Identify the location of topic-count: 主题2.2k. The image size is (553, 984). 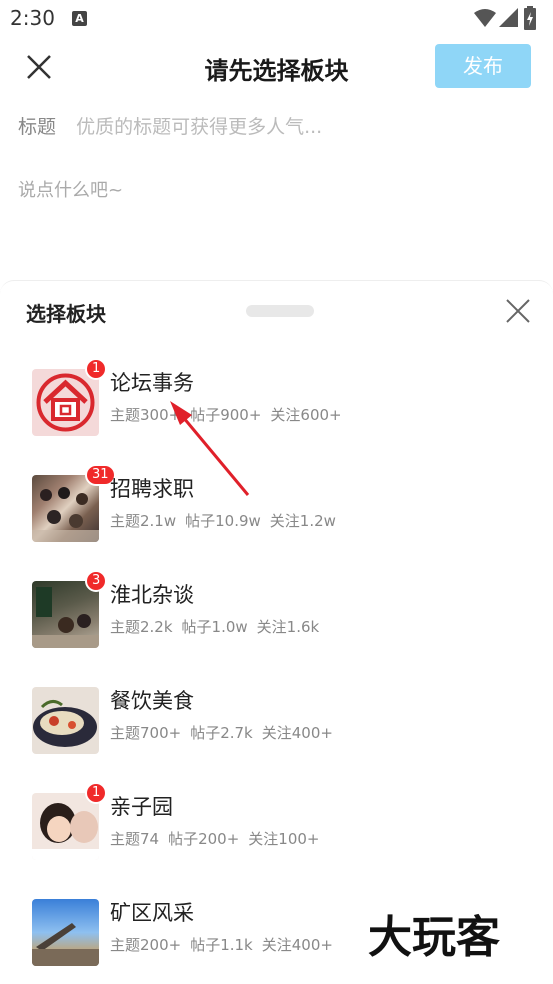
(141, 627).